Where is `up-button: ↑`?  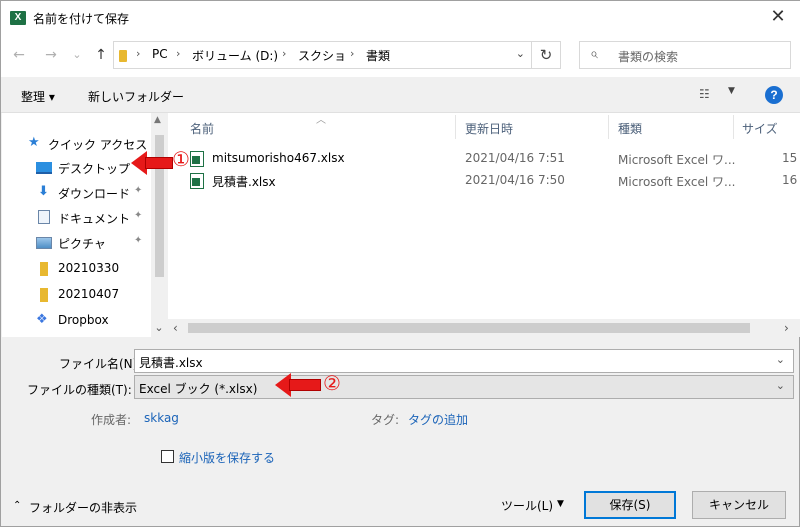 up-button: ↑ is located at coordinates (101, 55).